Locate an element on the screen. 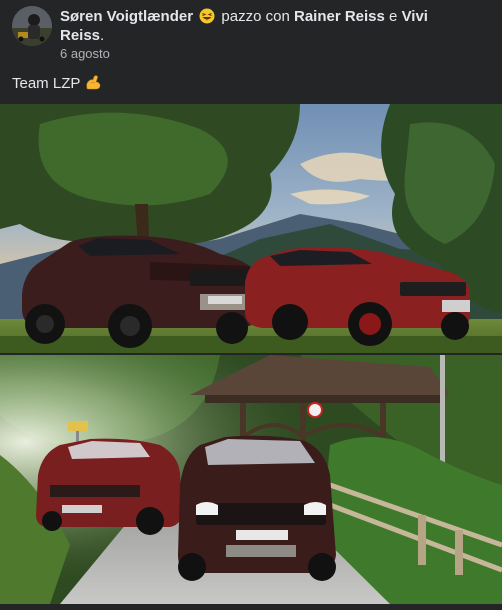  post-timestamp: 6 agosto is located at coordinates (85, 53).